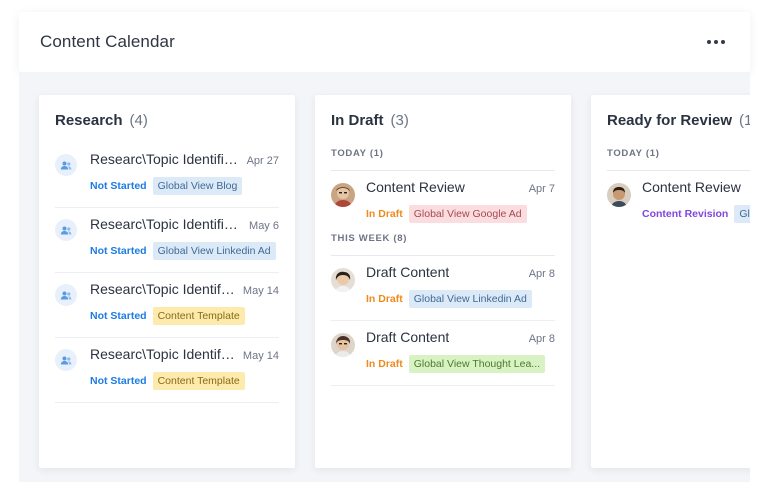  I want to click on column-title: Ready for Review, so click(670, 120).